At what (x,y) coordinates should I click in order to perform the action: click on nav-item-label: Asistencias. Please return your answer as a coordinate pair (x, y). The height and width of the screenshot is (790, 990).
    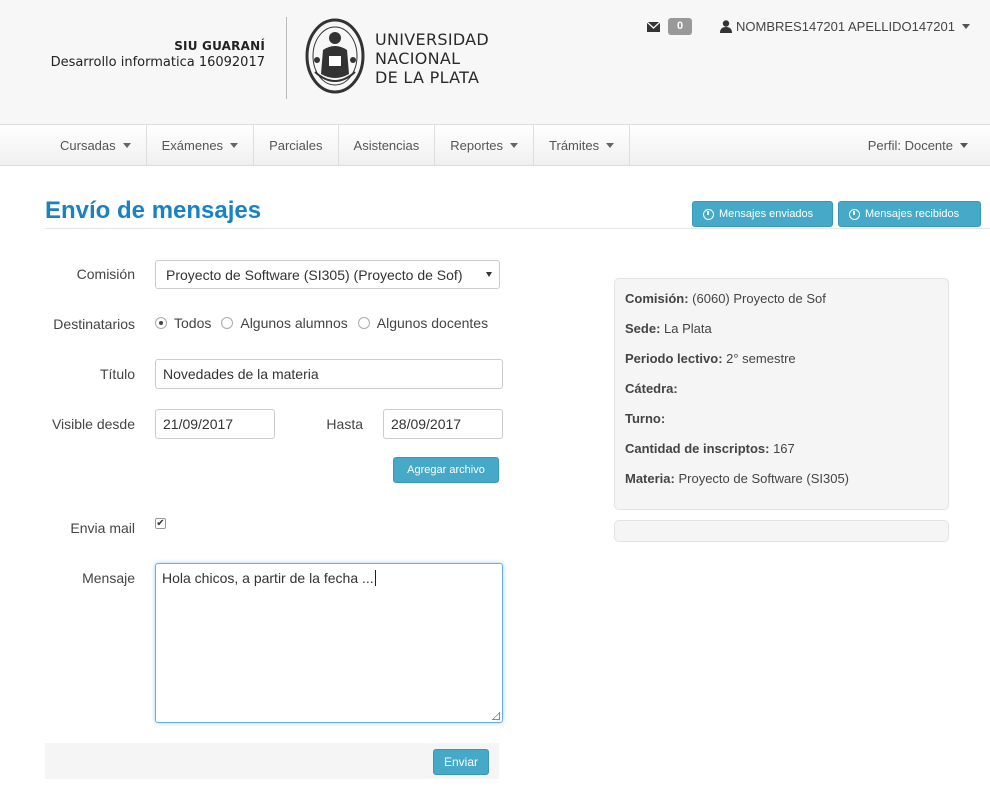
    Looking at the image, I should click on (386, 145).